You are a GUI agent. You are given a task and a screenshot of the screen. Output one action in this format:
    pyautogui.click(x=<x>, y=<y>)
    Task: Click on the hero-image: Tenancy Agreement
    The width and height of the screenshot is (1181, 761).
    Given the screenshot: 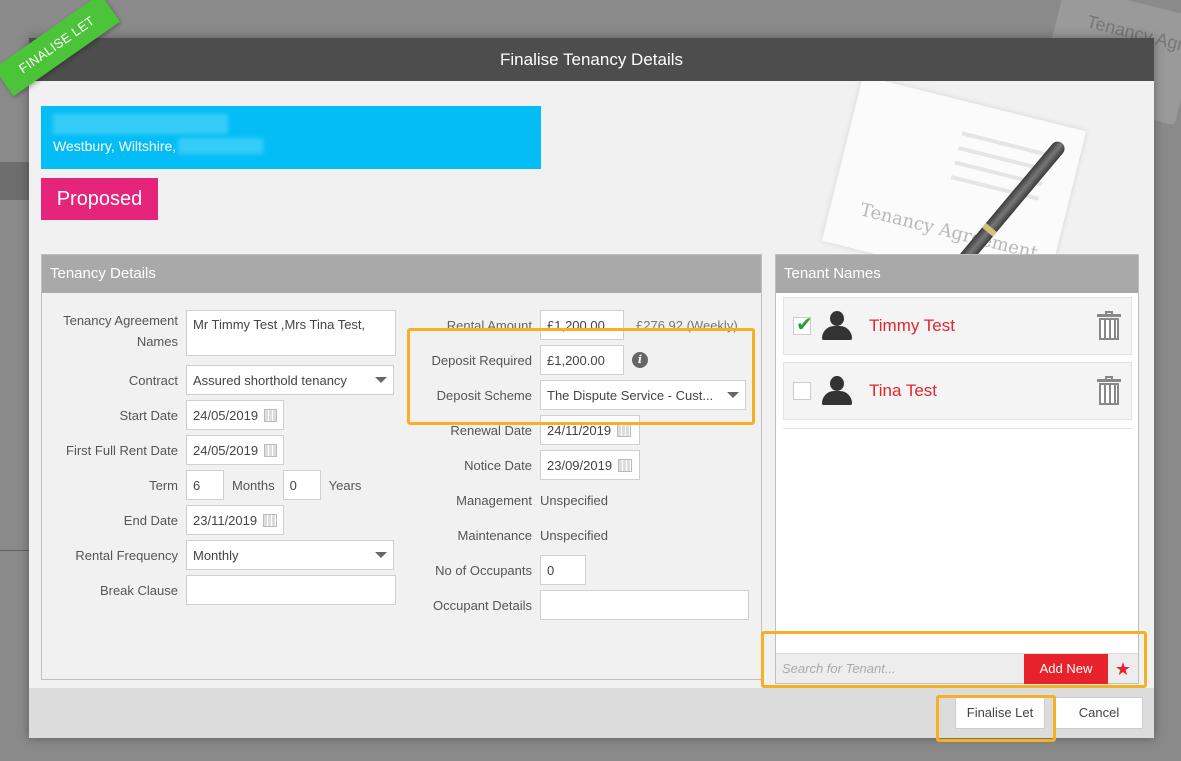 What is the action you would take?
    pyautogui.click(x=976, y=178)
    